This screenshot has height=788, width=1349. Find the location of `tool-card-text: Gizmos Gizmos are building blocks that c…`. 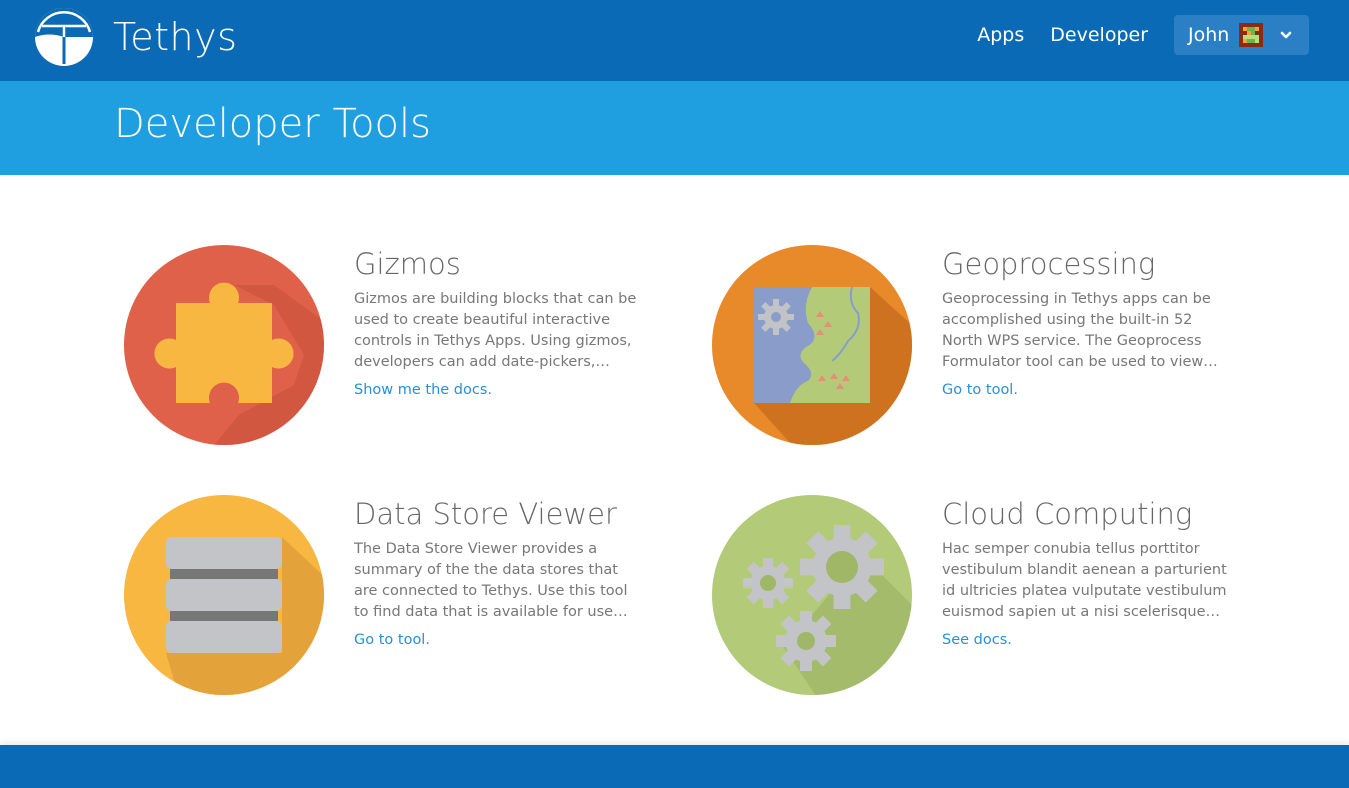

tool-card-text: Gizmos Gizmos are building blocks that c… is located at coordinates (496, 323).